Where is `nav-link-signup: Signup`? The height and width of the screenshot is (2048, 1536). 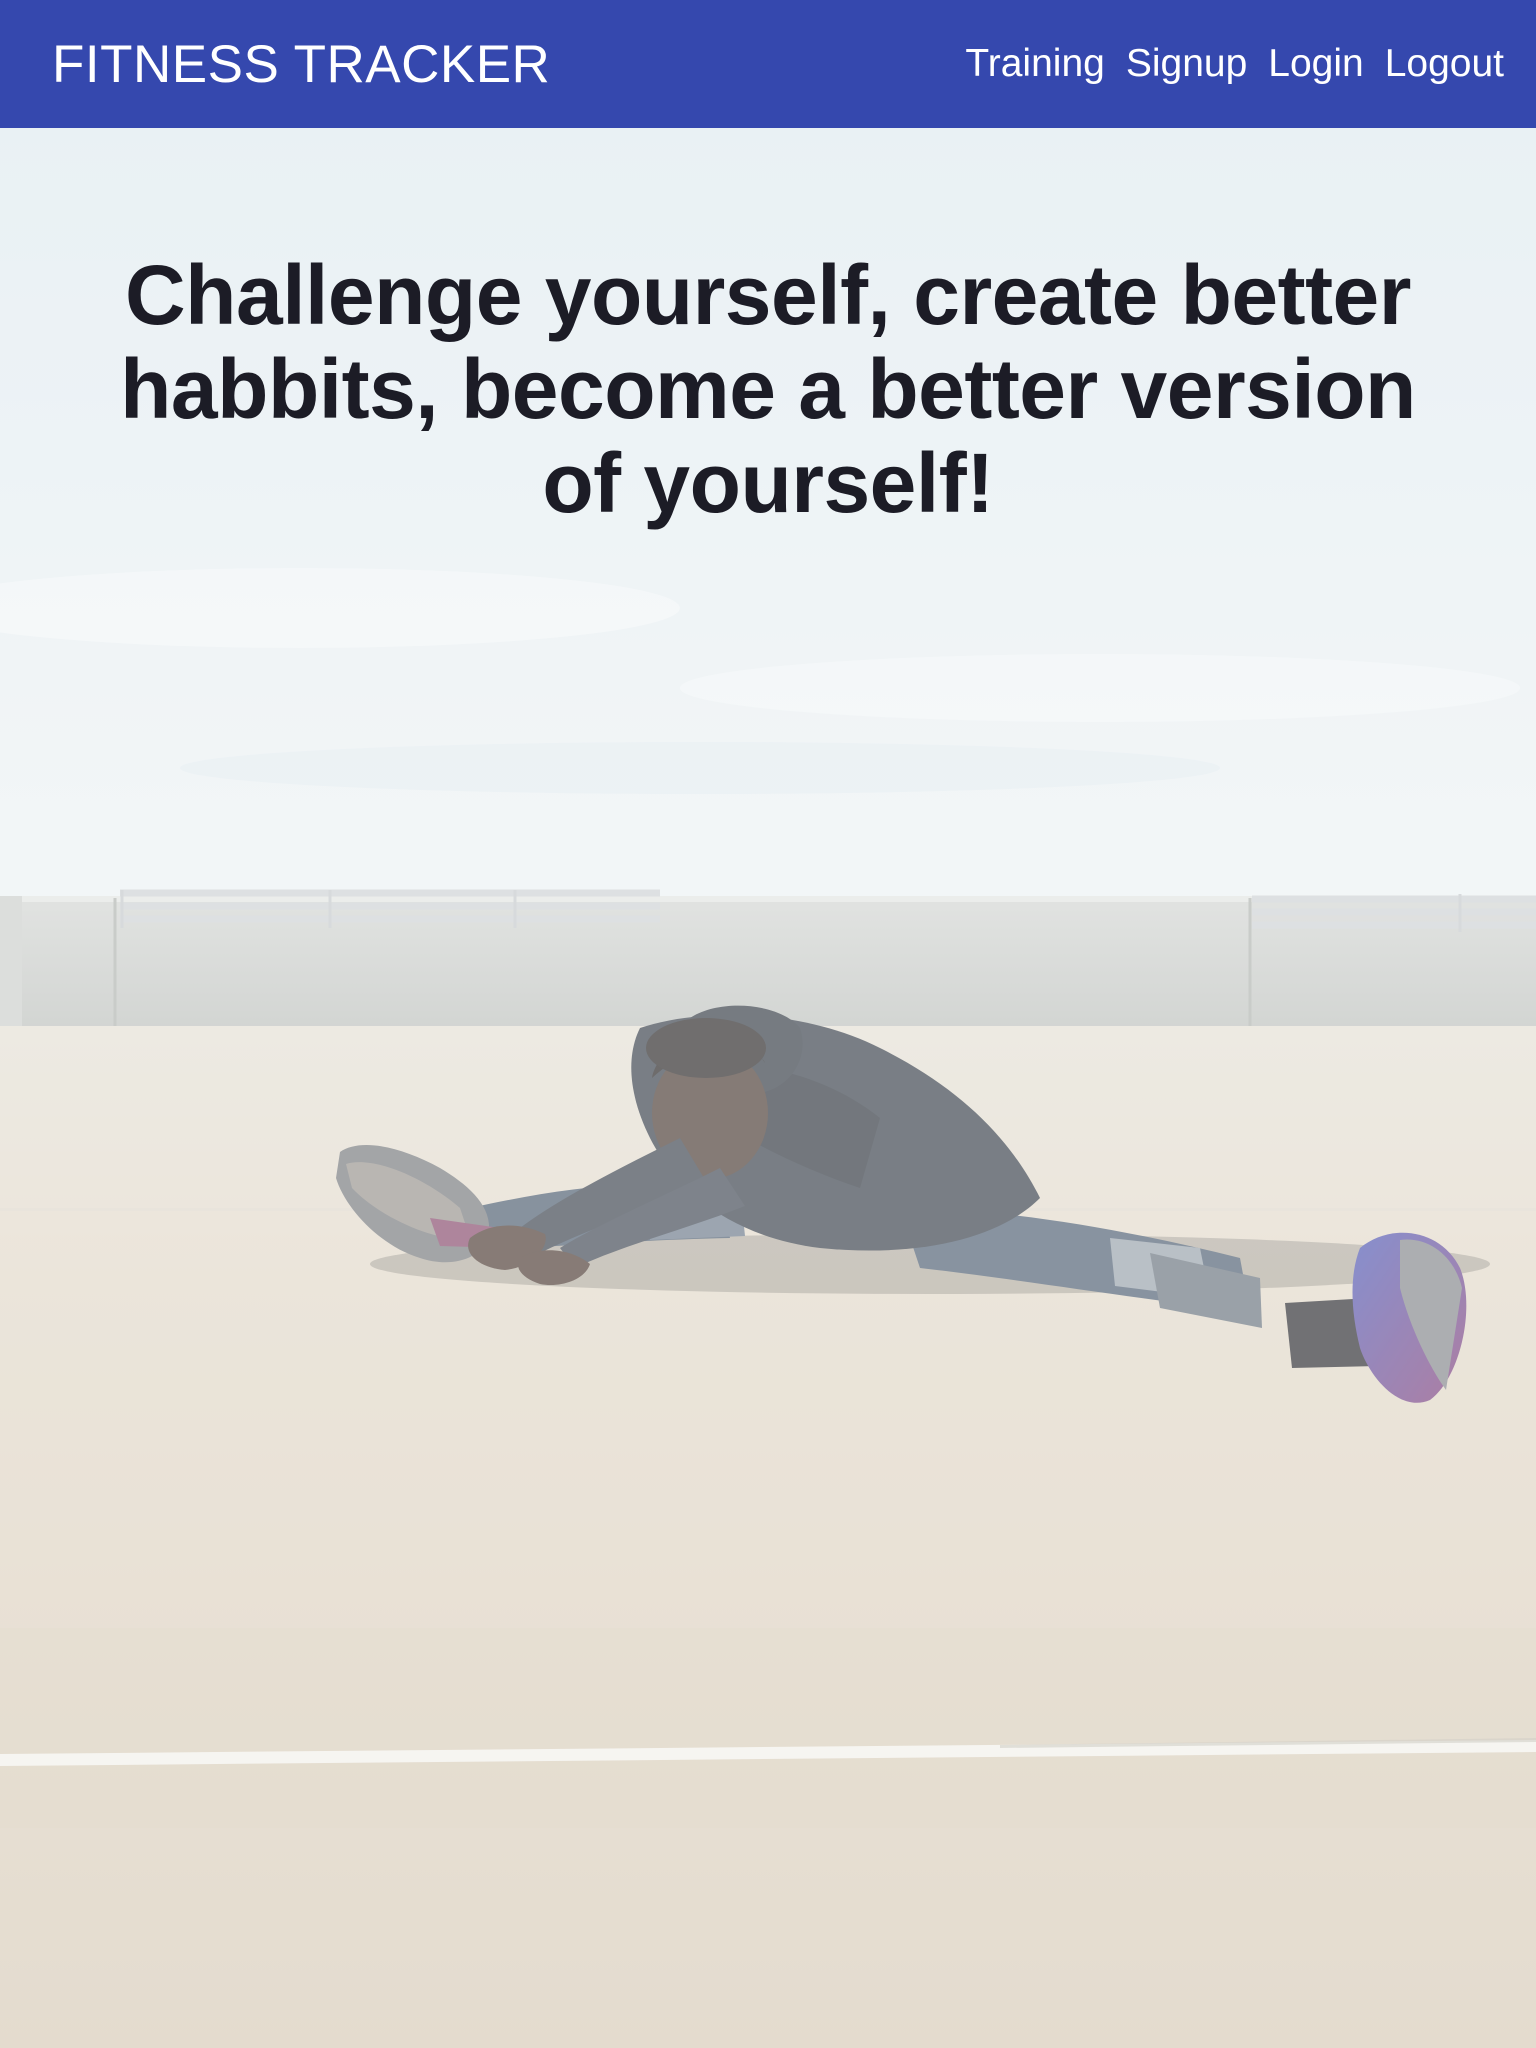 nav-link-signup: Signup is located at coordinates (1186, 64).